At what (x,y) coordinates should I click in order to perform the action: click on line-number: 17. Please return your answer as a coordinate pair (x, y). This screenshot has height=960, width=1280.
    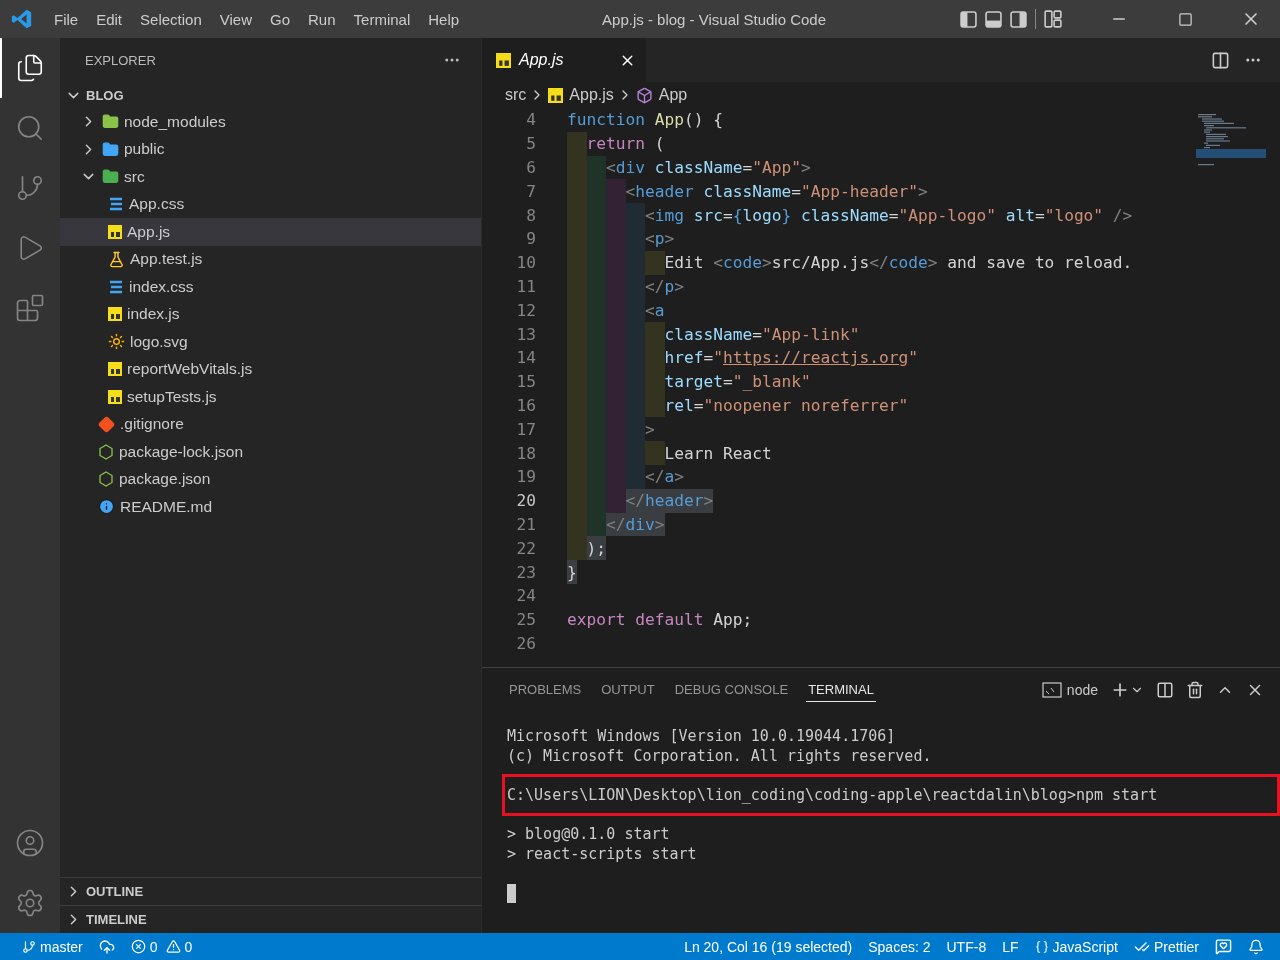
    Looking at the image, I should click on (526, 429).